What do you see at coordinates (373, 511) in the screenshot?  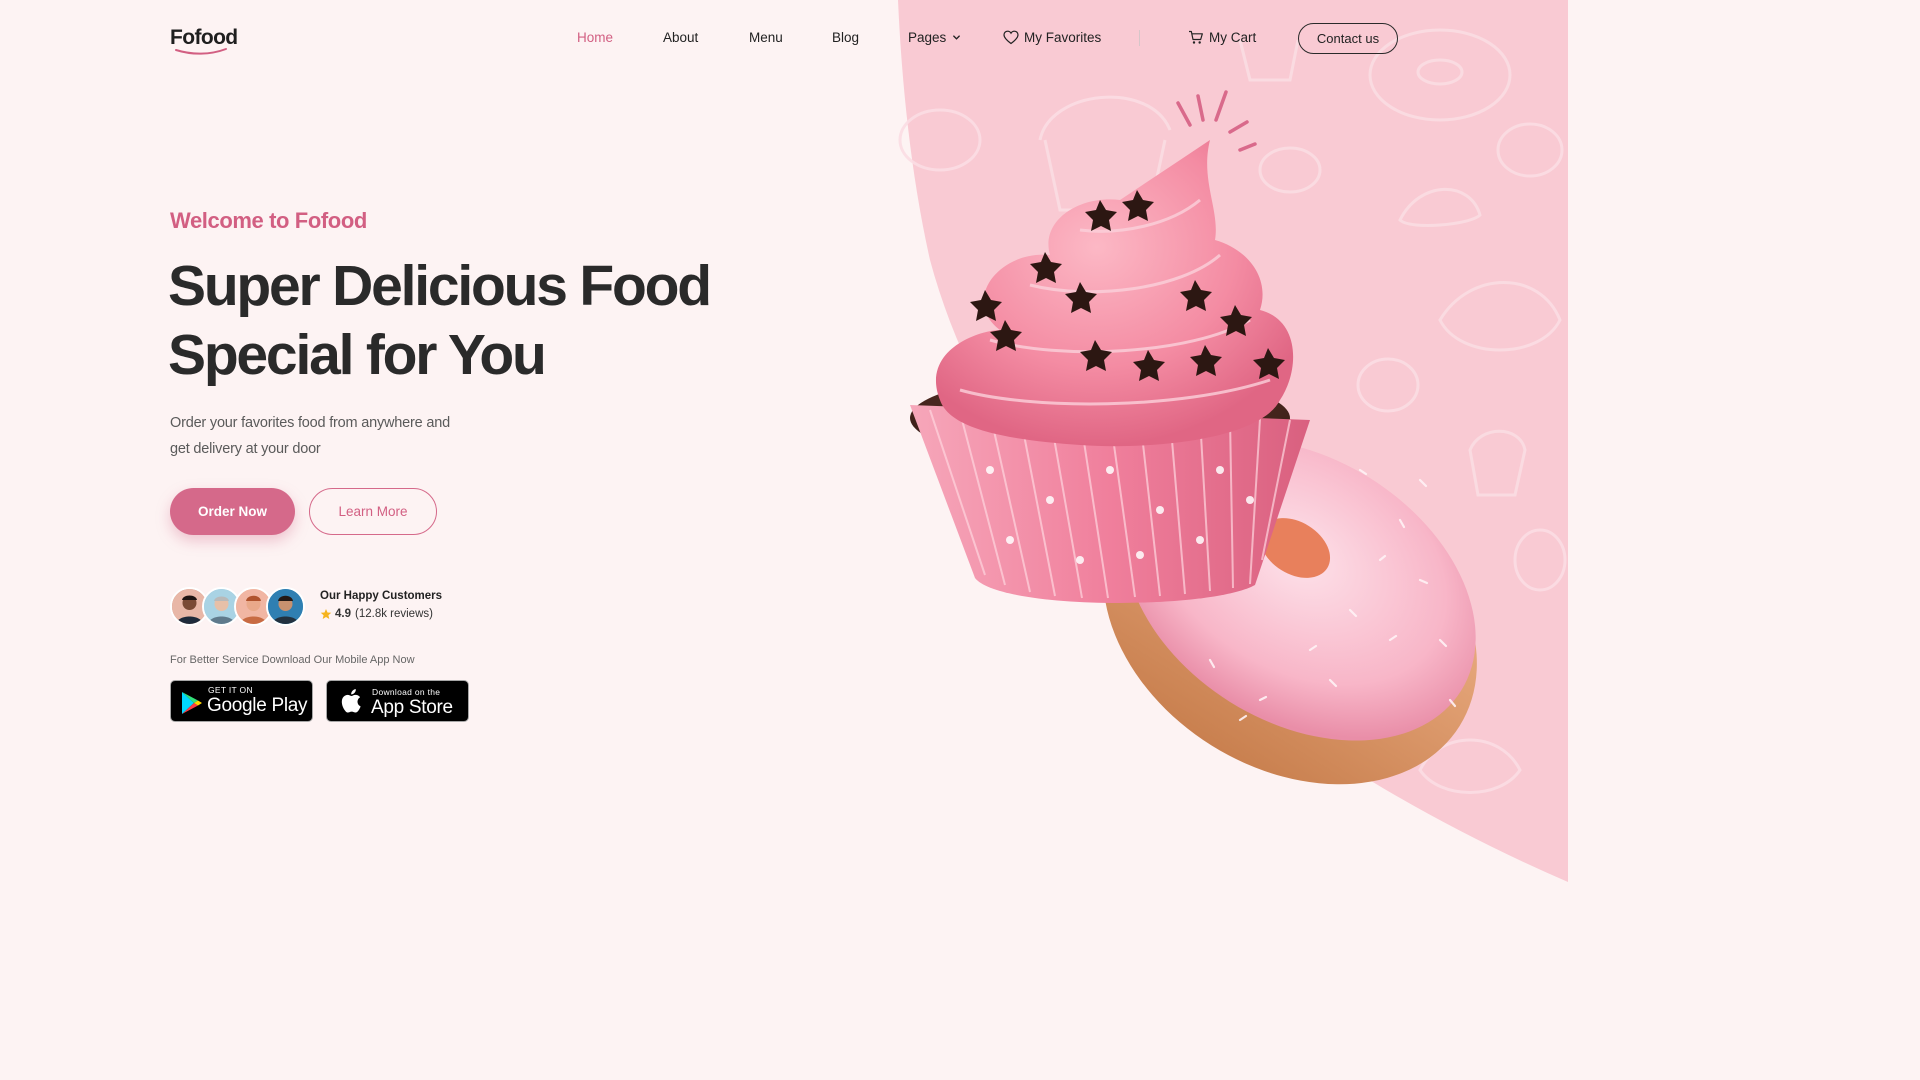 I see `learn-more-button: Learn More` at bounding box center [373, 511].